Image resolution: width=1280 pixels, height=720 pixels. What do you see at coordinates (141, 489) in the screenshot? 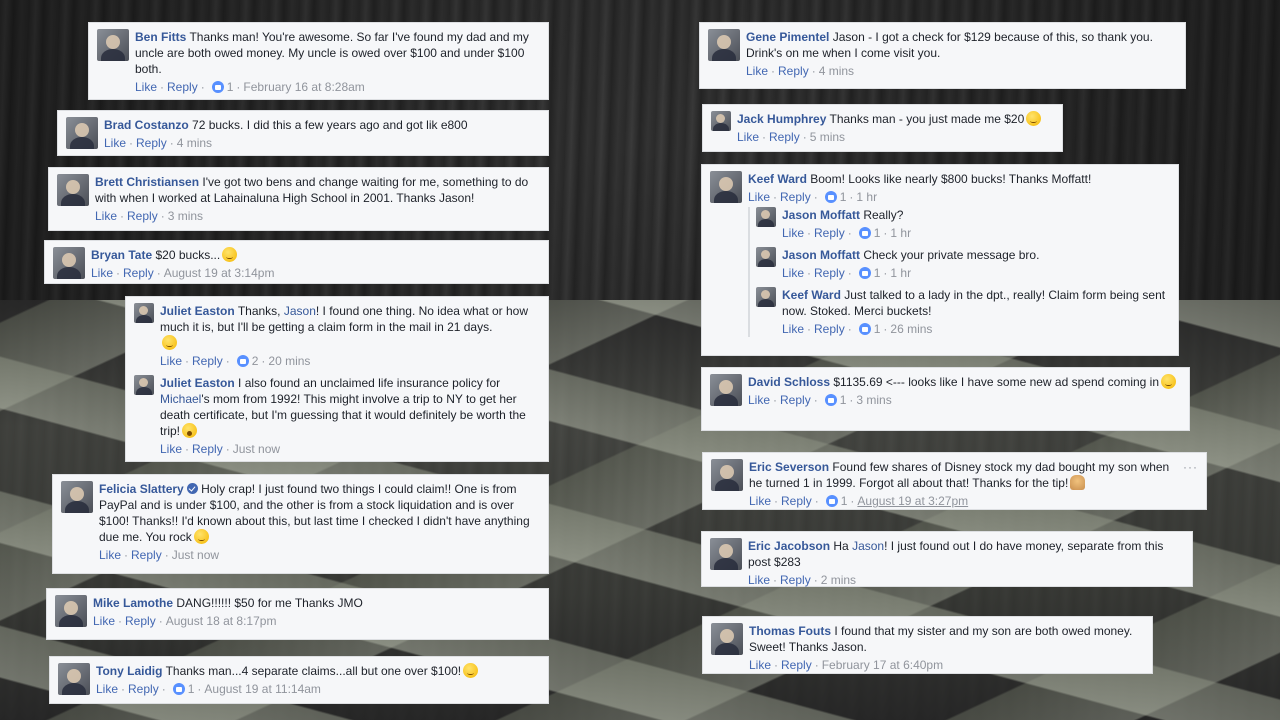
I see `commenter-name: Felicia Slattery` at bounding box center [141, 489].